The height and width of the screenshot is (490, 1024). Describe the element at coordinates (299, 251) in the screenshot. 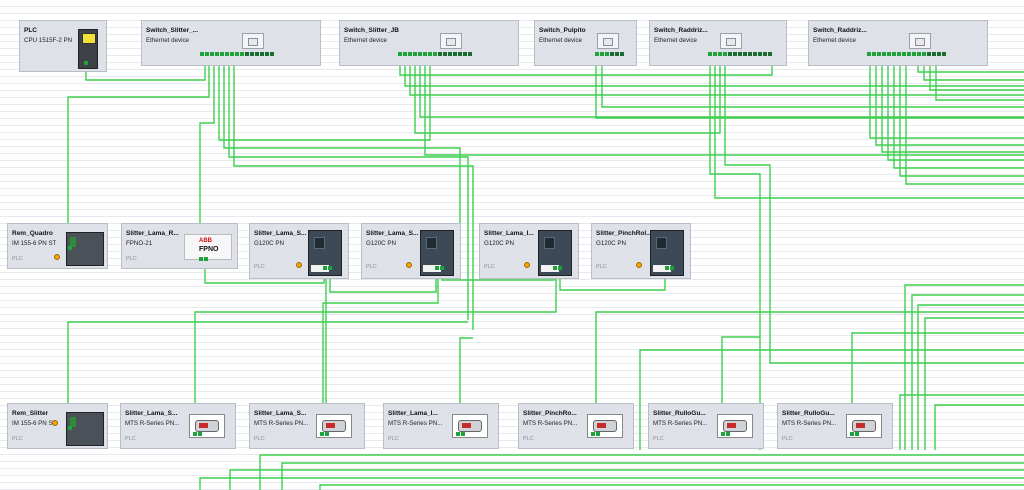

I see `device-slitter-lama-s1-drive: Slitter_Lama_S... G120C PN PLC` at that location.